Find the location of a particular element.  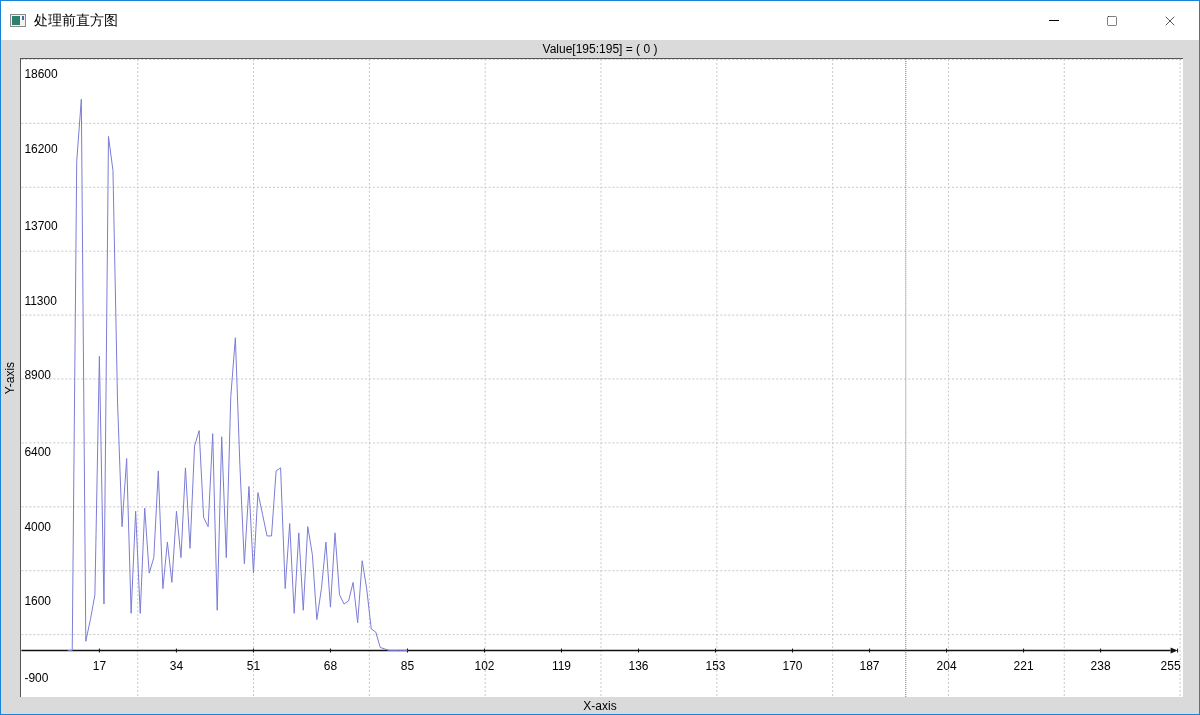

x-tick-label: 102 is located at coordinates (484, 665).